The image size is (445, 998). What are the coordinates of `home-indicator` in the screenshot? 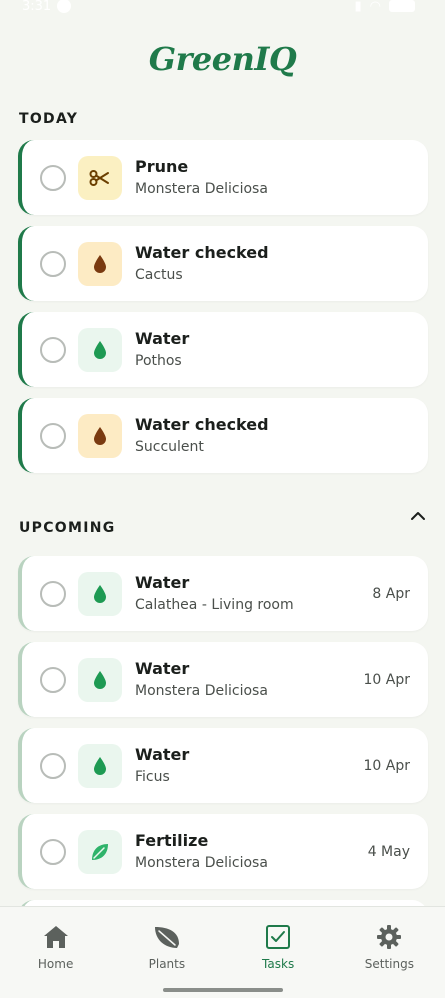 It's located at (223, 990).